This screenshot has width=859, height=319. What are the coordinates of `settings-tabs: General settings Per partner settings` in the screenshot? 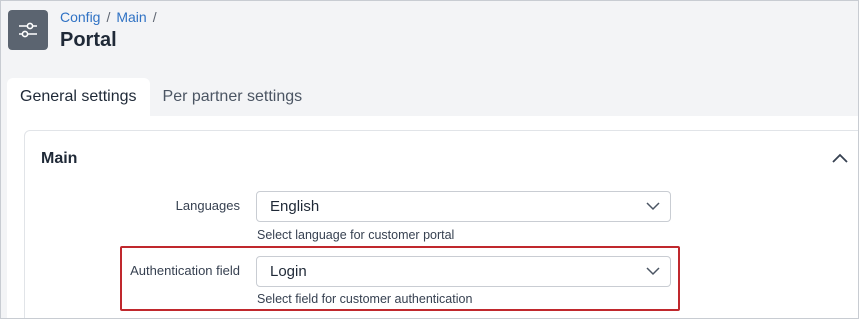 It's located at (161, 97).